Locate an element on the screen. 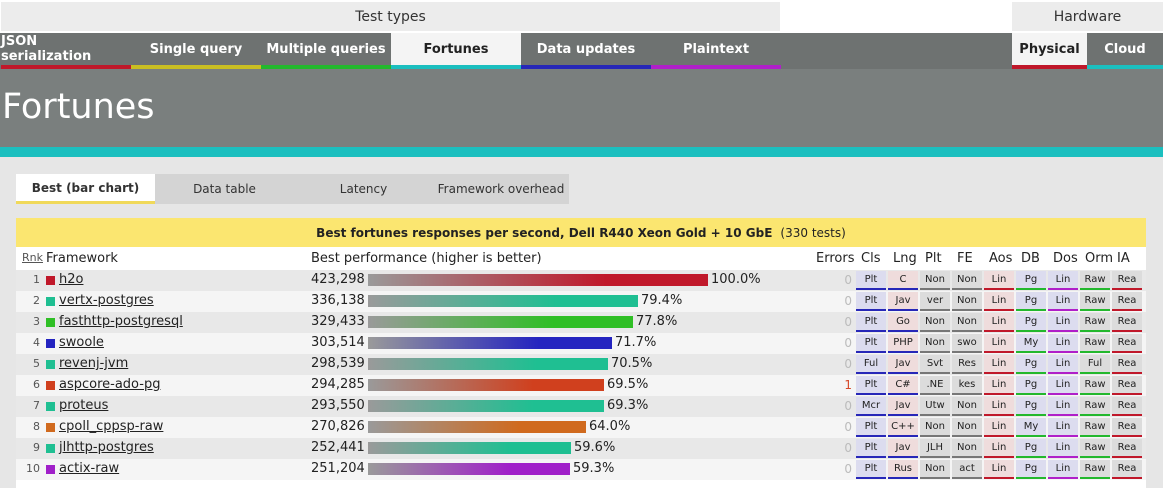 The width and height of the screenshot is (1163, 488). row-rank: 6 is located at coordinates (36, 384).